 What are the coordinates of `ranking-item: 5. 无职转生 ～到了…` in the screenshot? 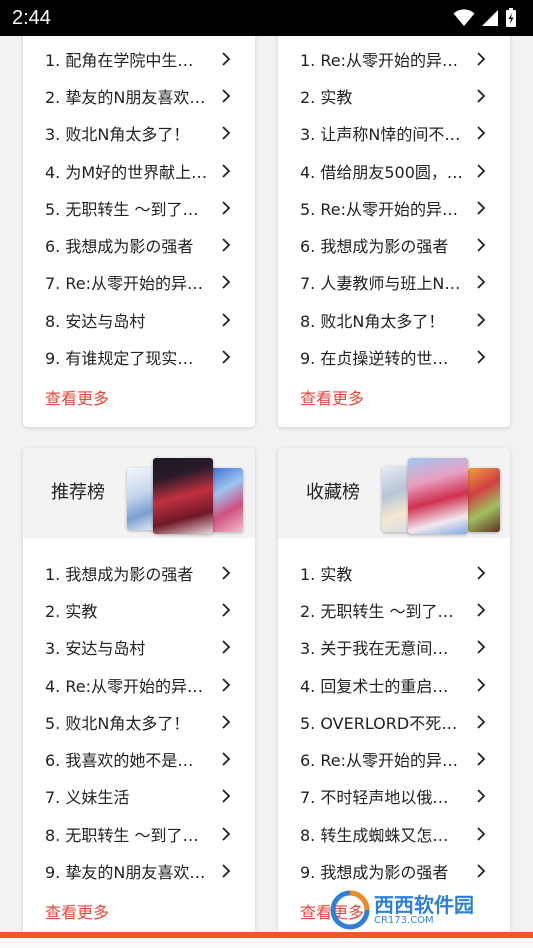 It's located at (139, 207).